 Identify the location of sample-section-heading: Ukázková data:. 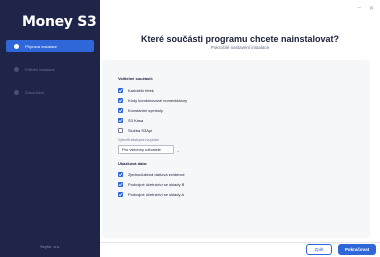
(133, 163).